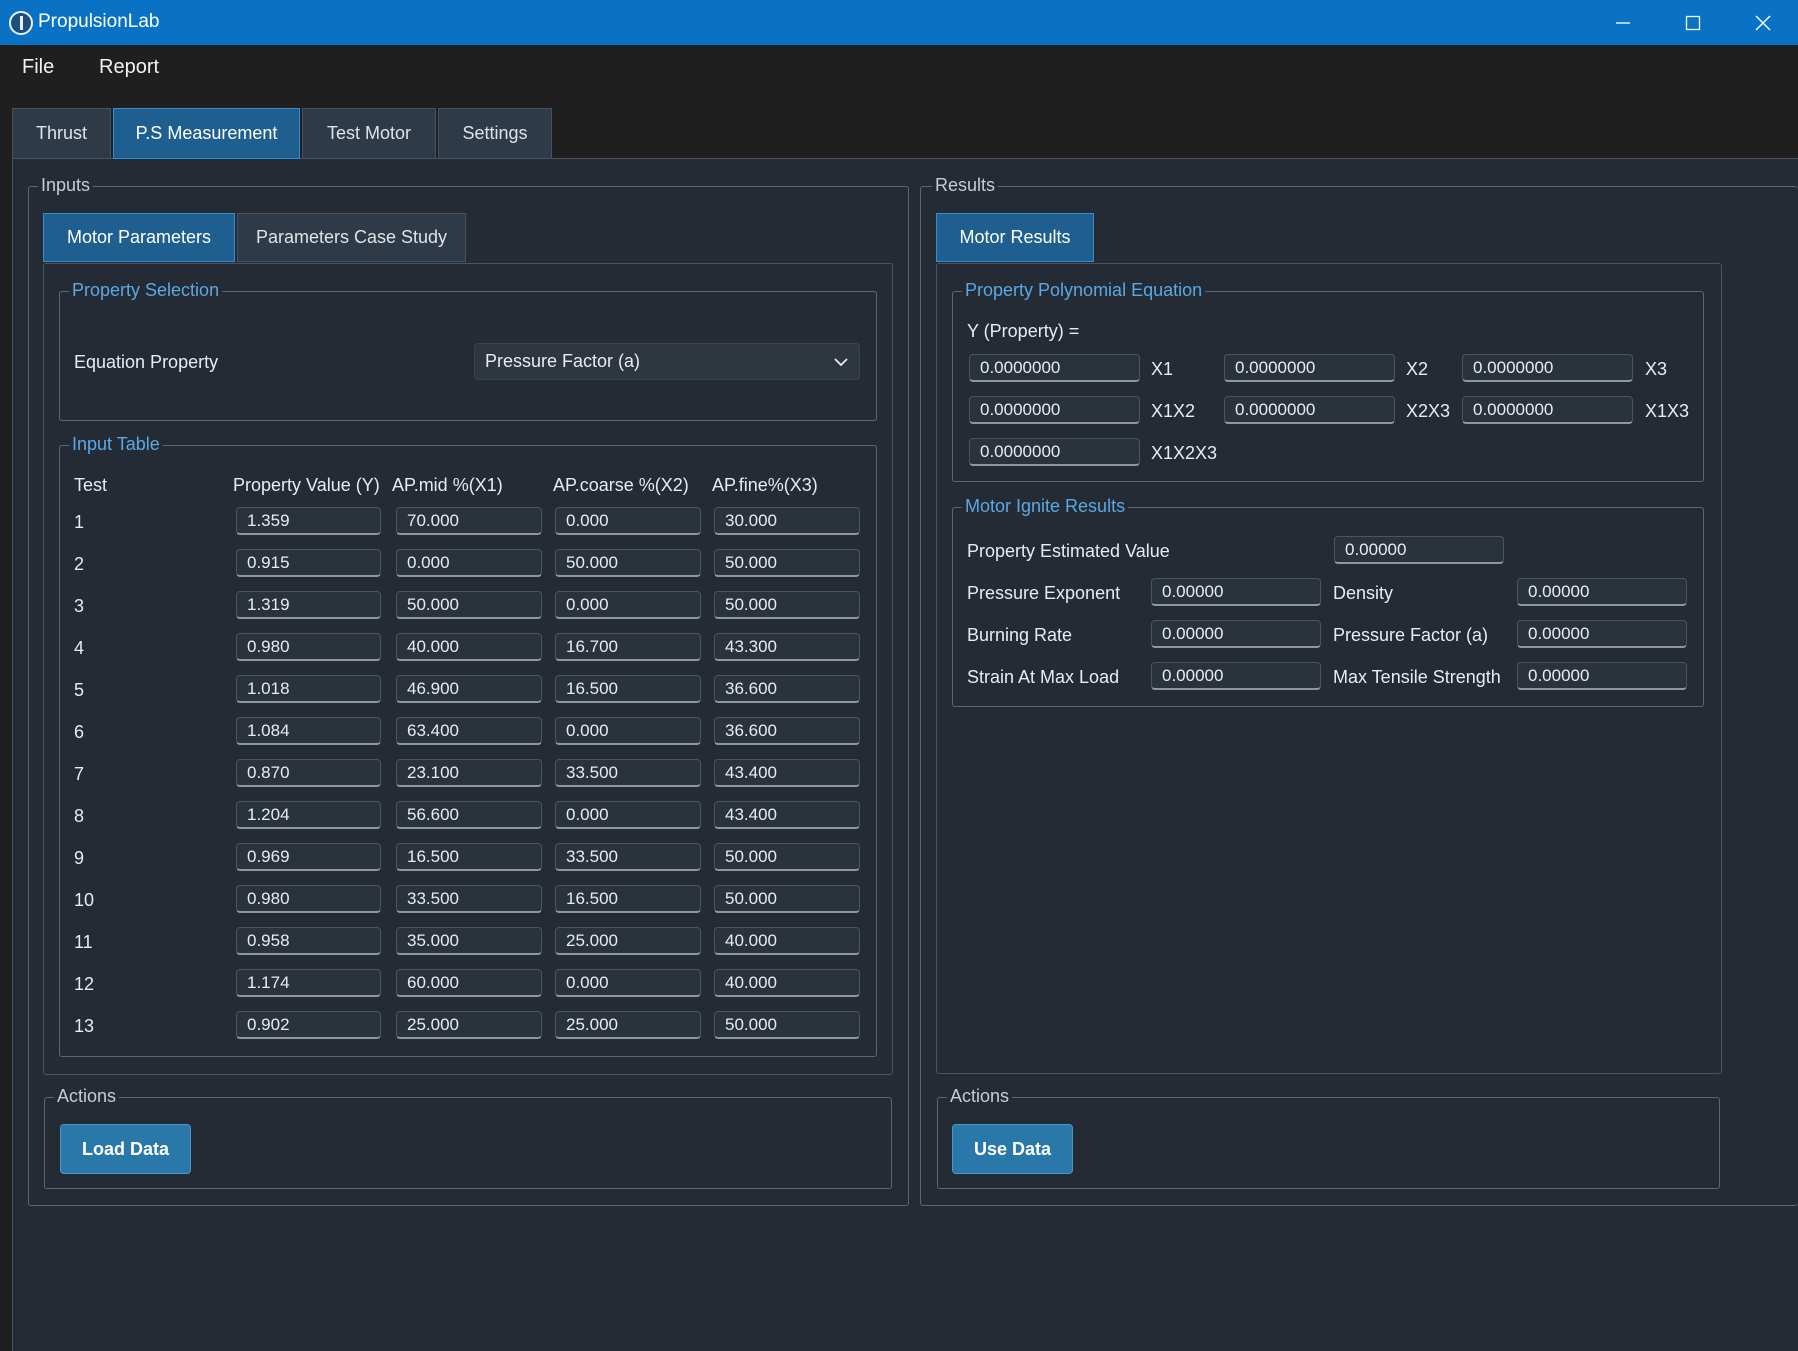 Image resolution: width=1798 pixels, height=1351 pixels. What do you see at coordinates (308, 1025) in the screenshot?
I see `property-value-input: 0.902` at bounding box center [308, 1025].